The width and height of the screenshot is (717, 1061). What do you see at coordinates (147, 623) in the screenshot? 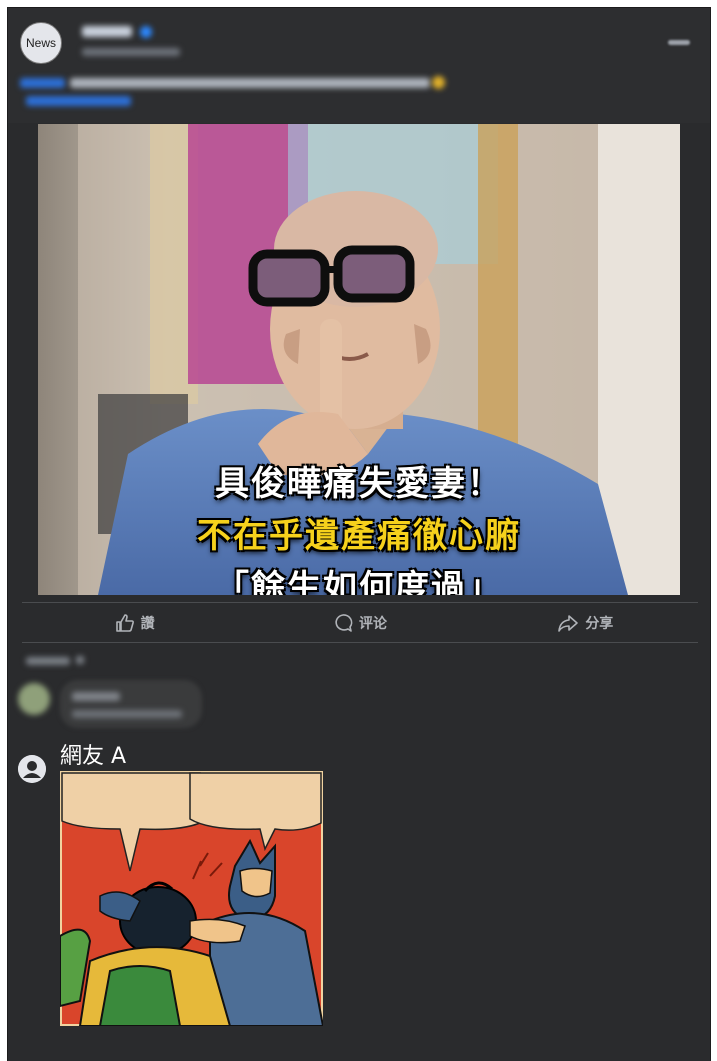
I see `like-label: 讚` at bounding box center [147, 623].